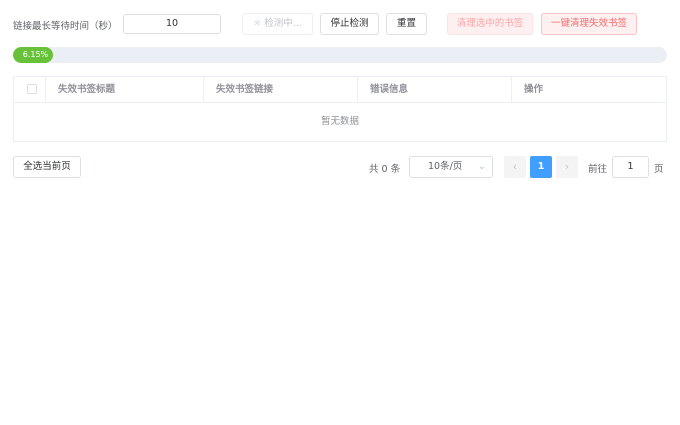  What do you see at coordinates (445, 166) in the screenshot?
I see `page-size-value: 10条/页` at bounding box center [445, 166].